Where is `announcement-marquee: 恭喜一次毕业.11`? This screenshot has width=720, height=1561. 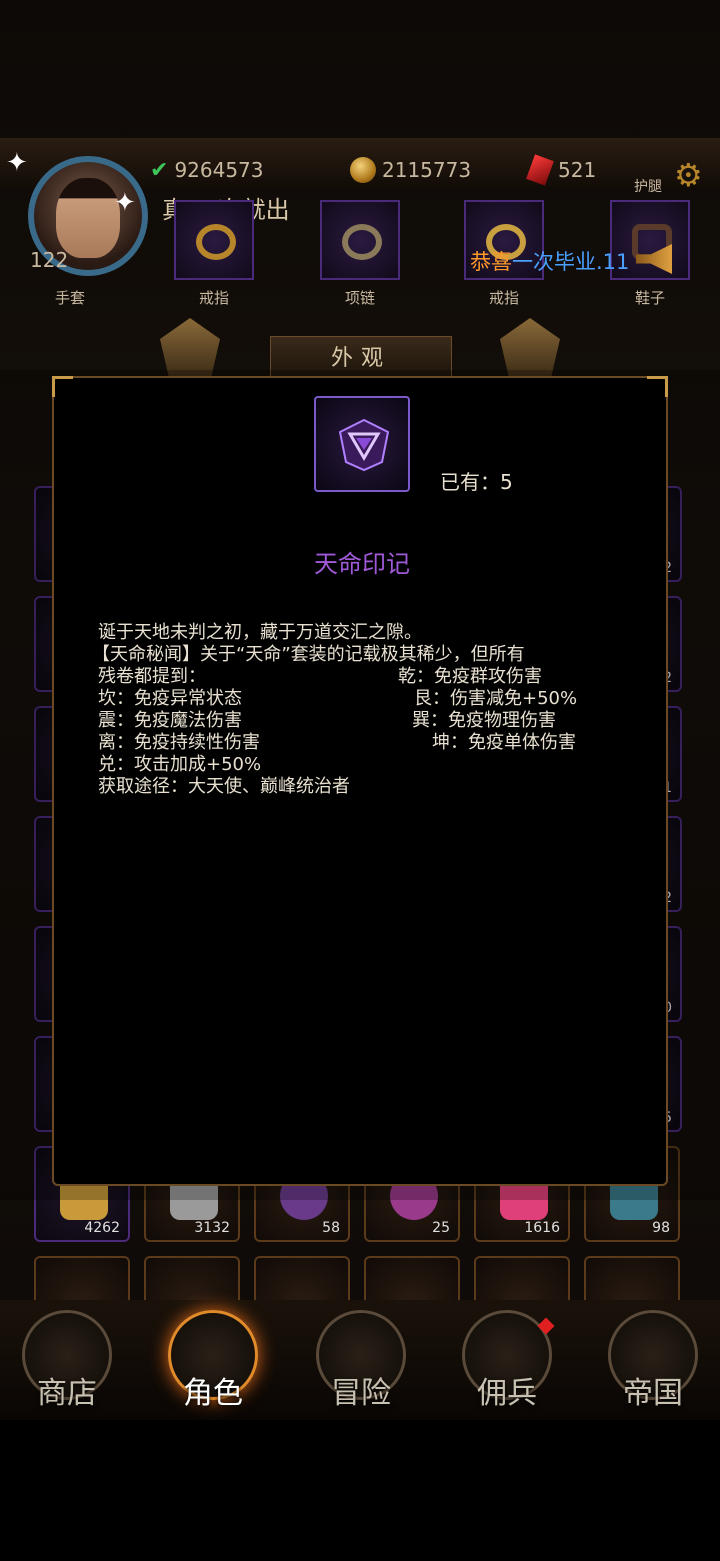
announcement-marquee: 恭喜一次毕业.11 is located at coordinates (549, 261).